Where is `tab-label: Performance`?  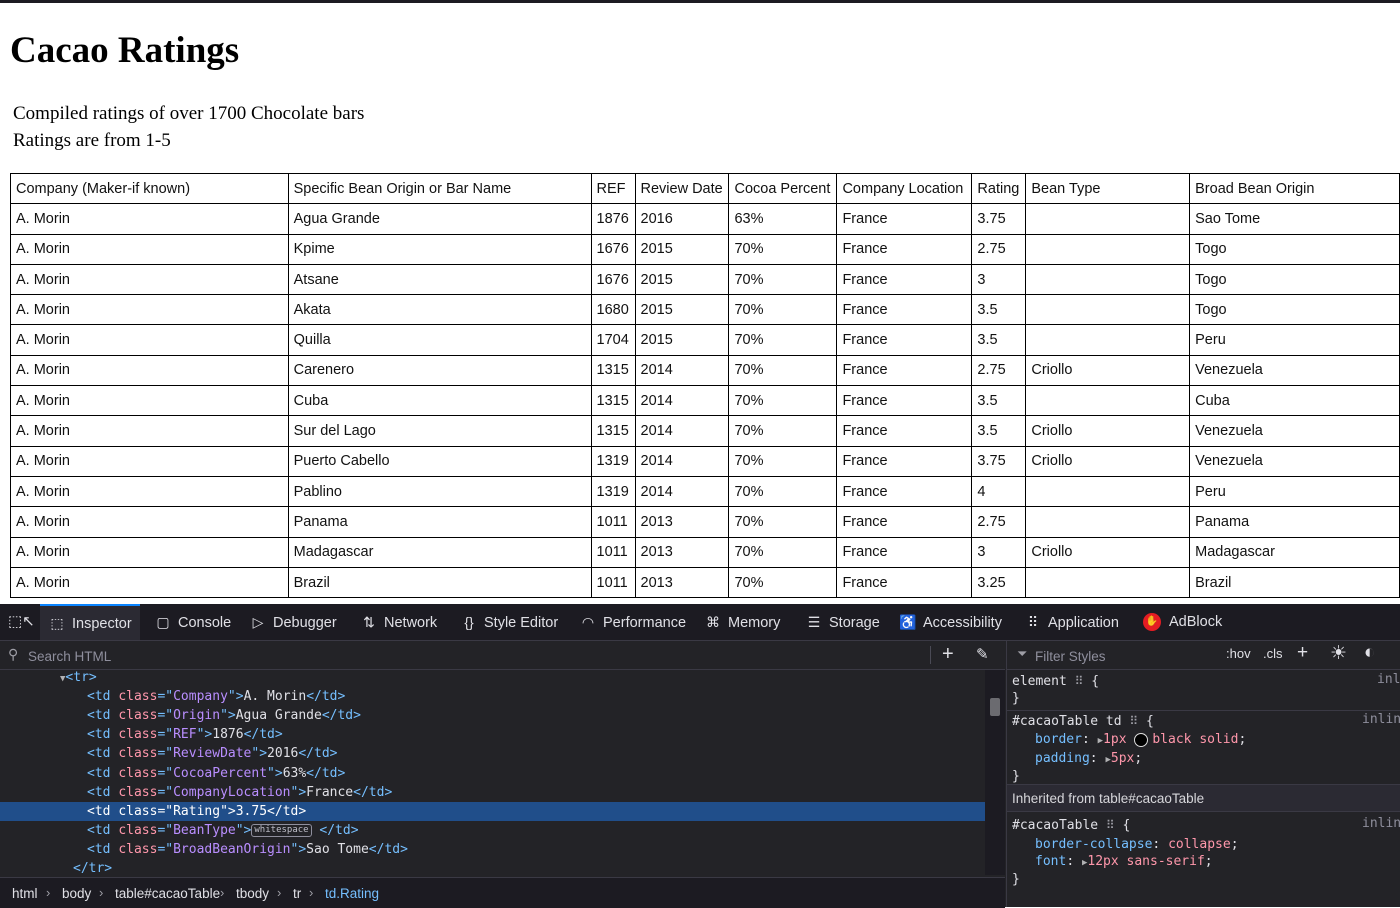 tab-label: Performance is located at coordinates (645, 623).